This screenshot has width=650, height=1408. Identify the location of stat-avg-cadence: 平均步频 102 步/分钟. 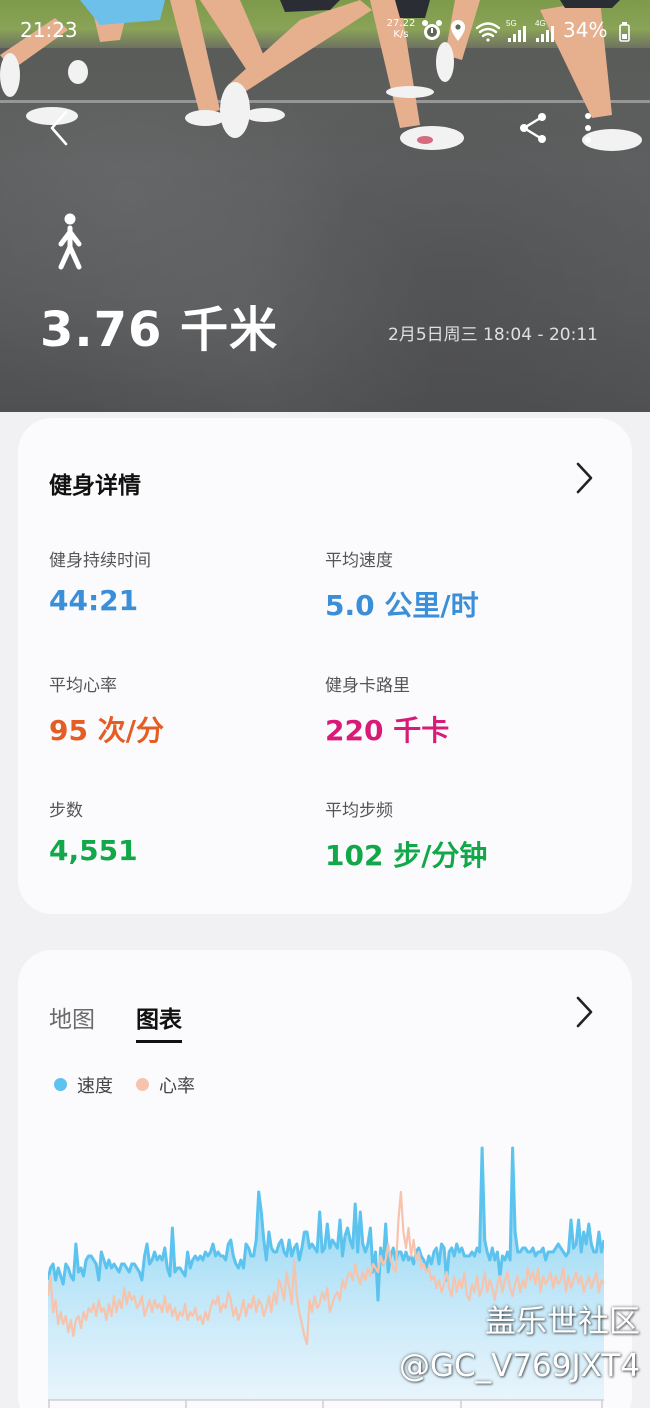
(460, 835).